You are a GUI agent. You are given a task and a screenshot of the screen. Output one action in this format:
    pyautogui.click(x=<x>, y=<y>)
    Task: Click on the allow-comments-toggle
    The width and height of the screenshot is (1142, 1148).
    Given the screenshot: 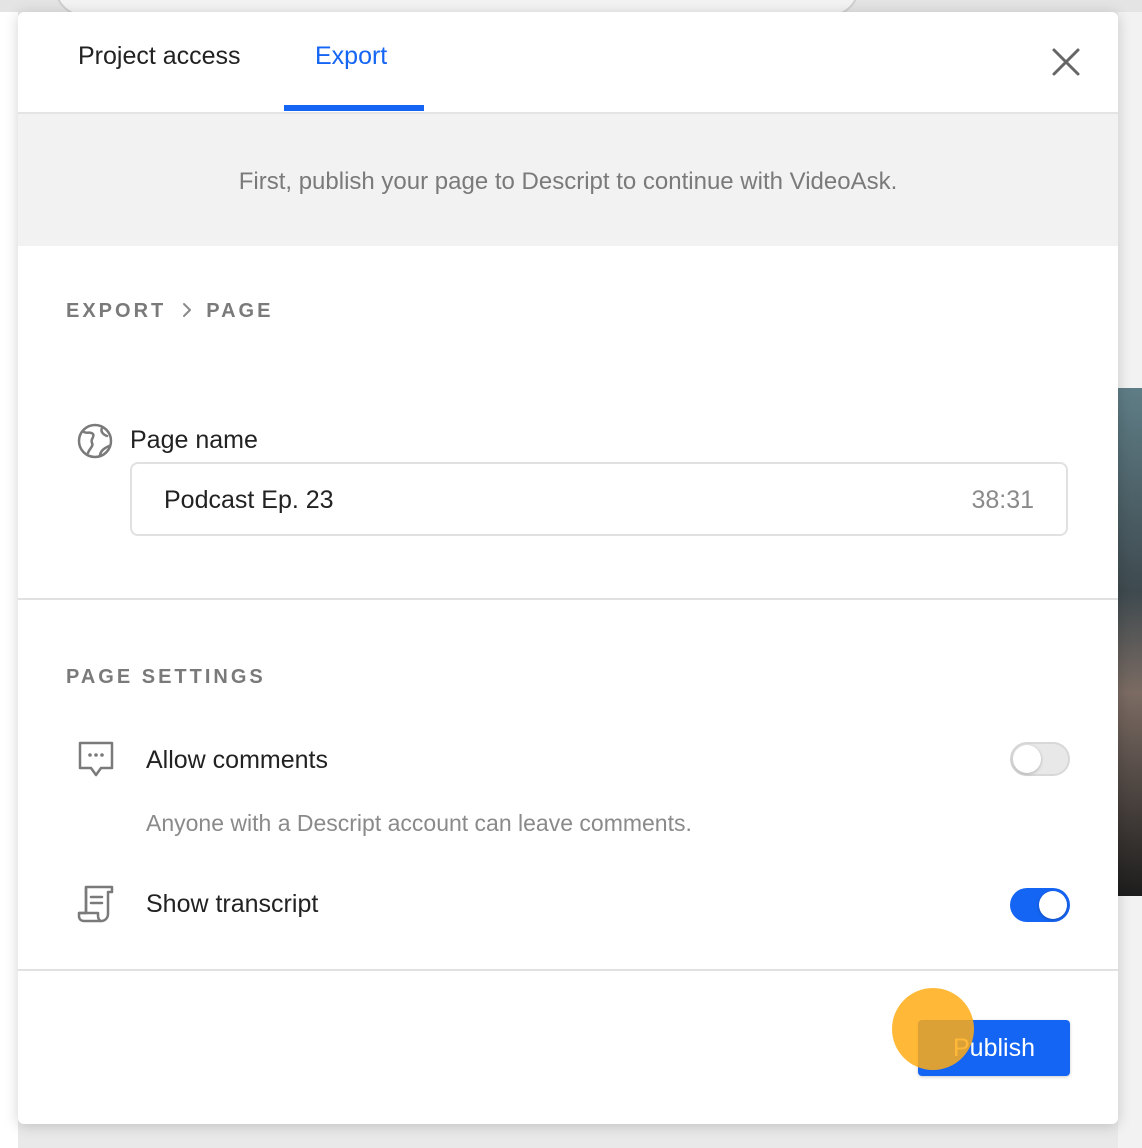 What is the action you would take?
    pyautogui.click(x=1040, y=759)
    